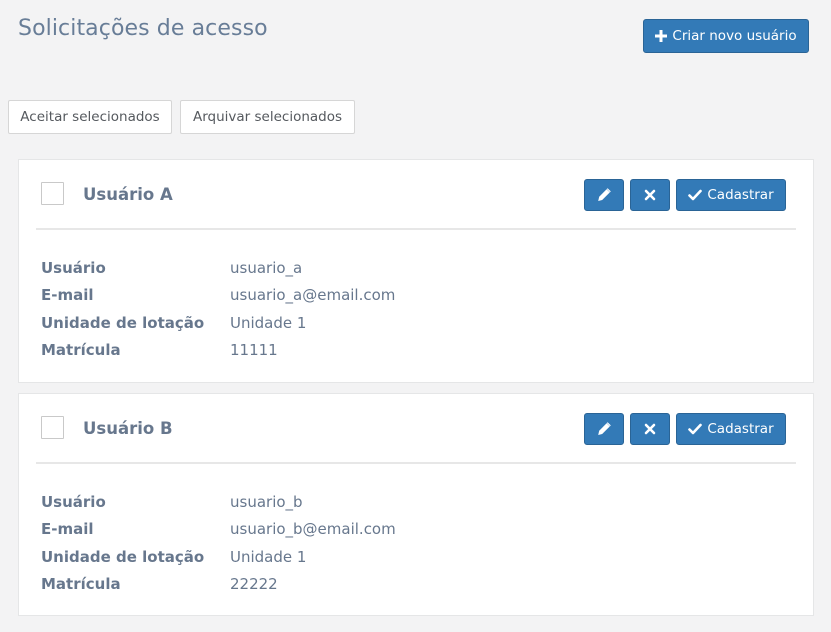 The image size is (831, 632). Describe the element at coordinates (218, 502) in the screenshot. I see `field-row: Usuário usuario_b` at that location.